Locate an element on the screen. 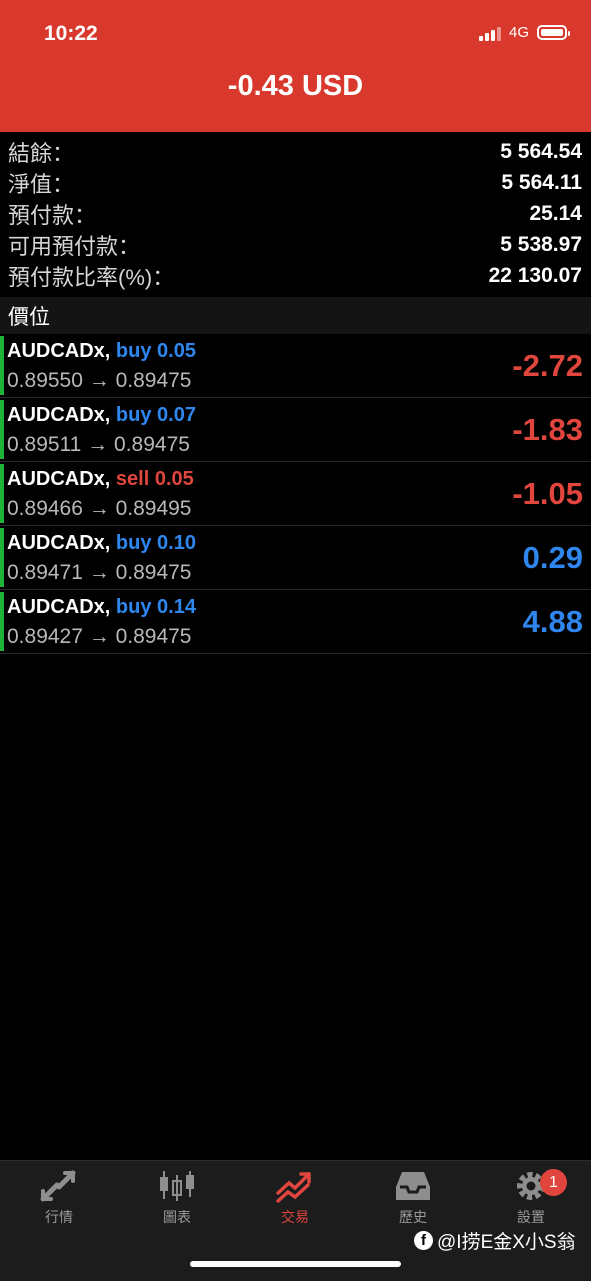 The image size is (591, 1281). tab-trade: 交易 is located at coordinates (295, 1198).